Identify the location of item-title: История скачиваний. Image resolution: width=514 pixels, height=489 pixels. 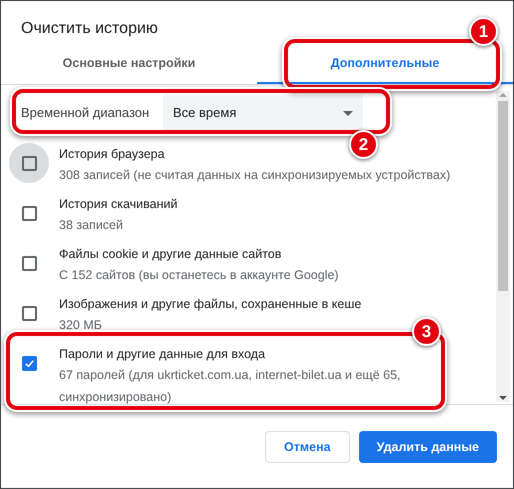
(118, 204).